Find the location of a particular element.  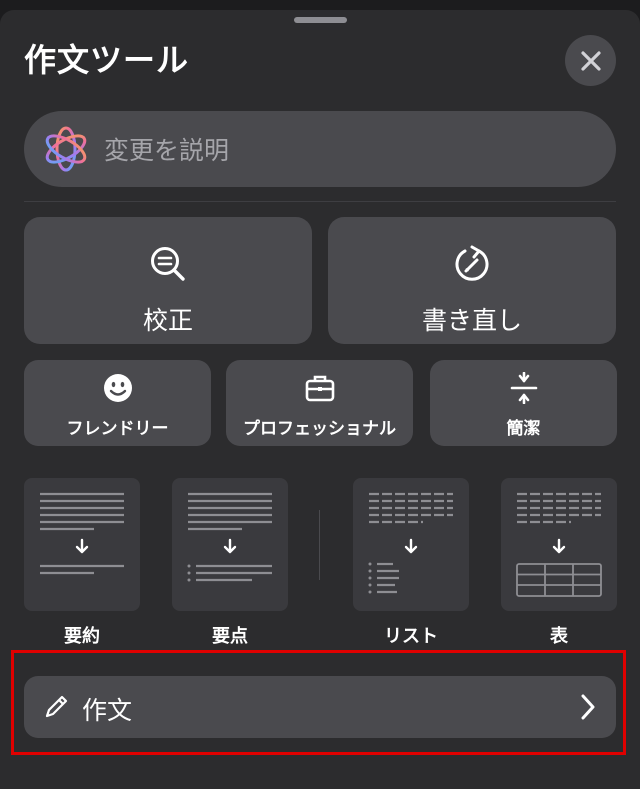

table-thumbnail-icon is located at coordinates (559, 544).